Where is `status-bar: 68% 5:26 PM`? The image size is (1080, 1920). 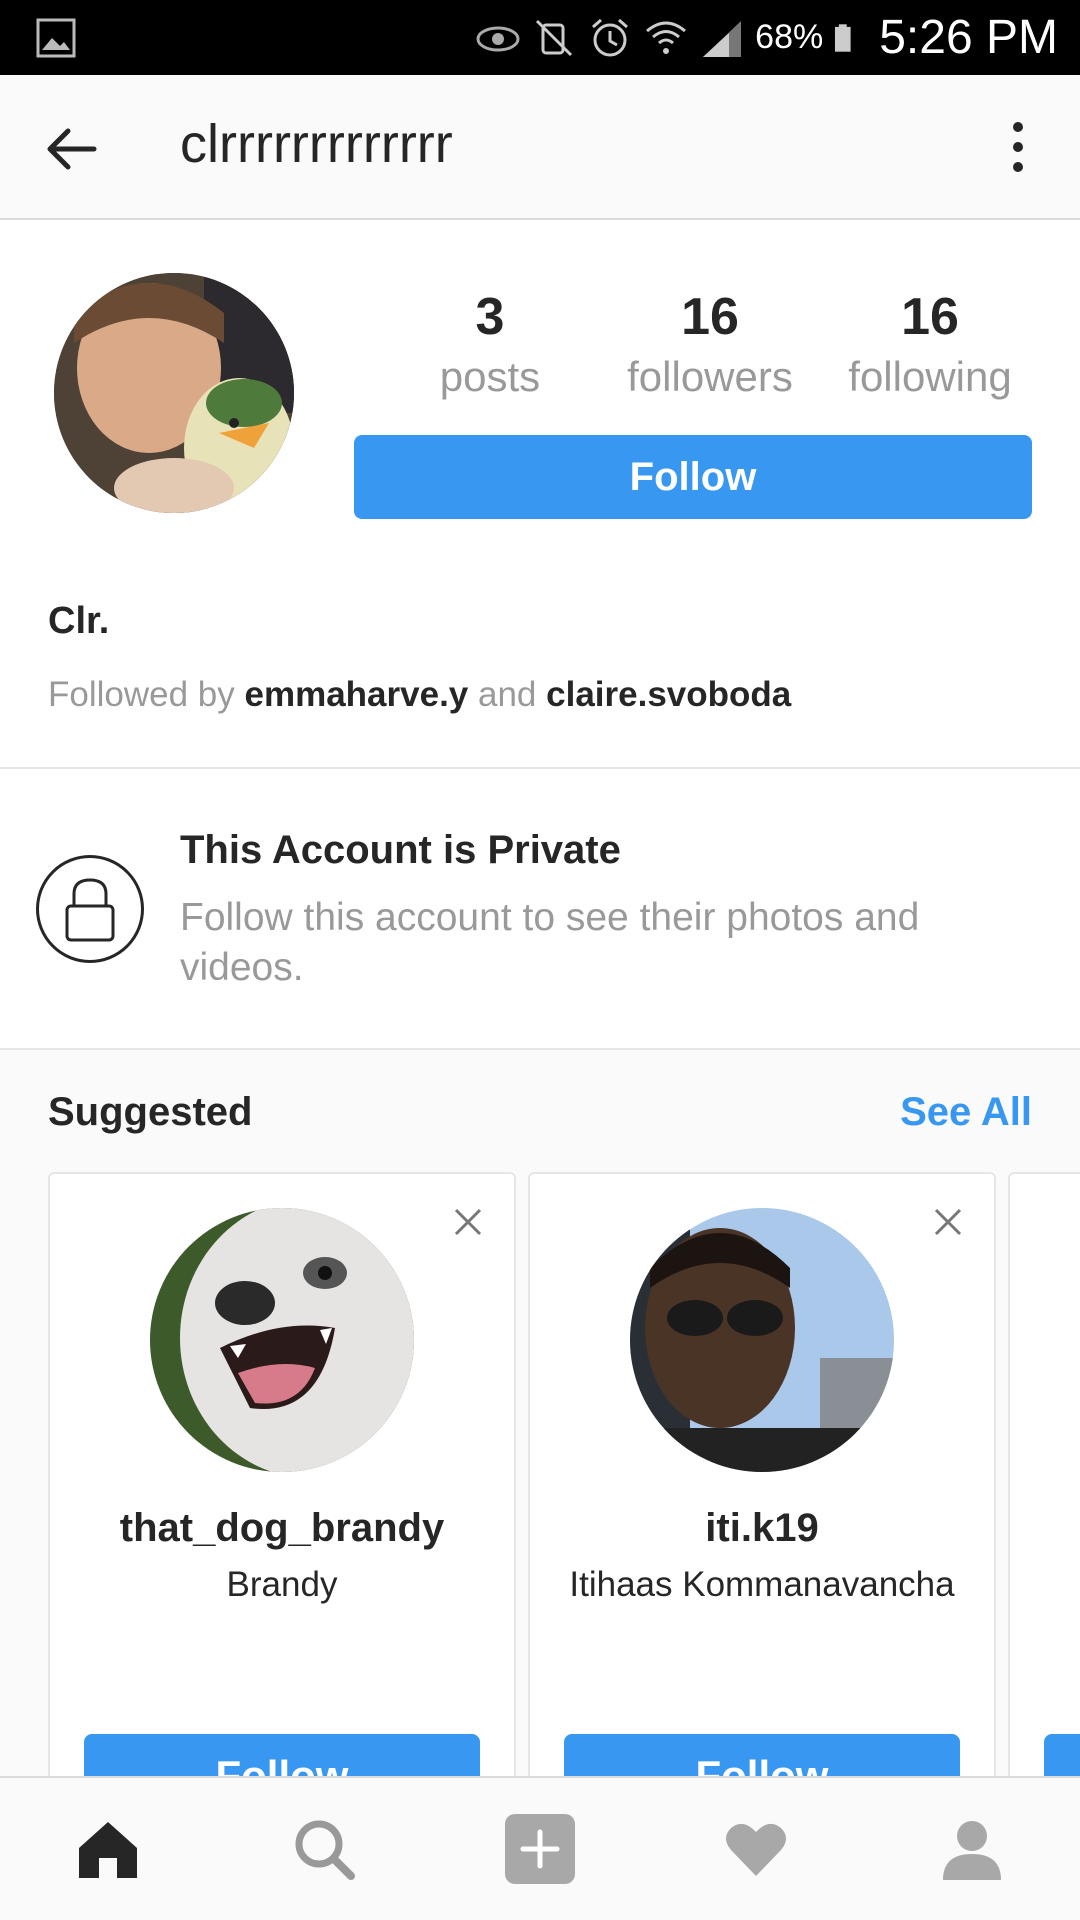
status-bar: 68% 5:26 PM is located at coordinates (540, 37).